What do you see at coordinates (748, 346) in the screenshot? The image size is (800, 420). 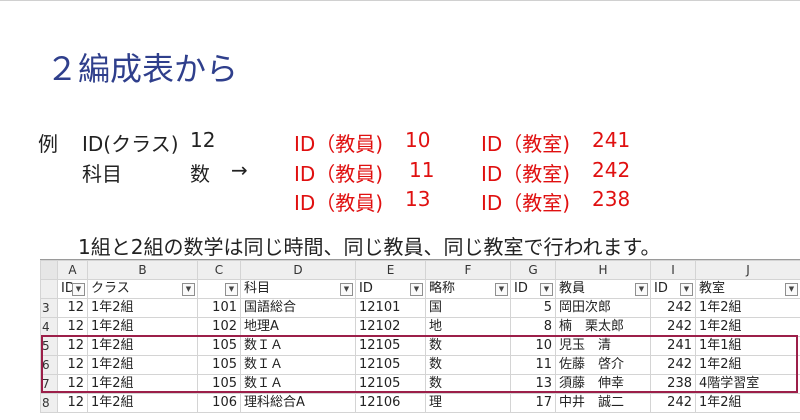 I see `cell-room: 1年1組` at bounding box center [748, 346].